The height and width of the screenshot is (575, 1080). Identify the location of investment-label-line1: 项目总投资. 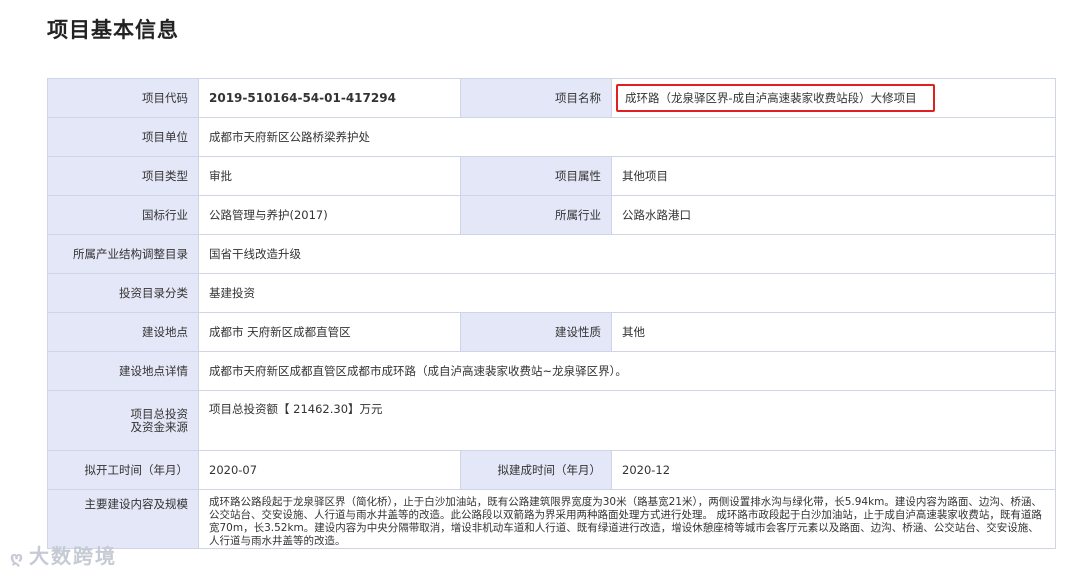
(159, 413).